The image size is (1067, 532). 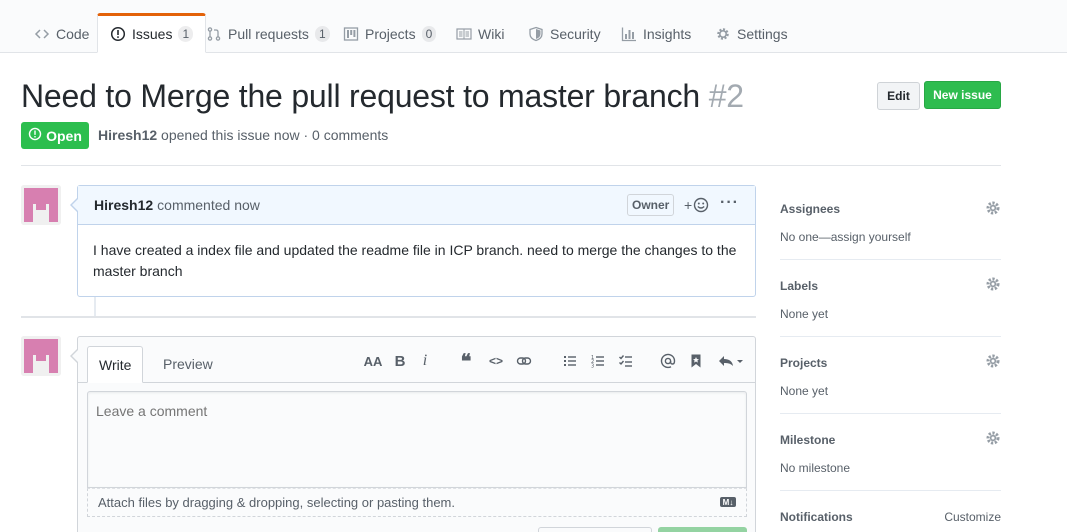 What do you see at coordinates (466, 362) in the screenshot?
I see `quote-button: ❝` at bounding box center [466, 362].